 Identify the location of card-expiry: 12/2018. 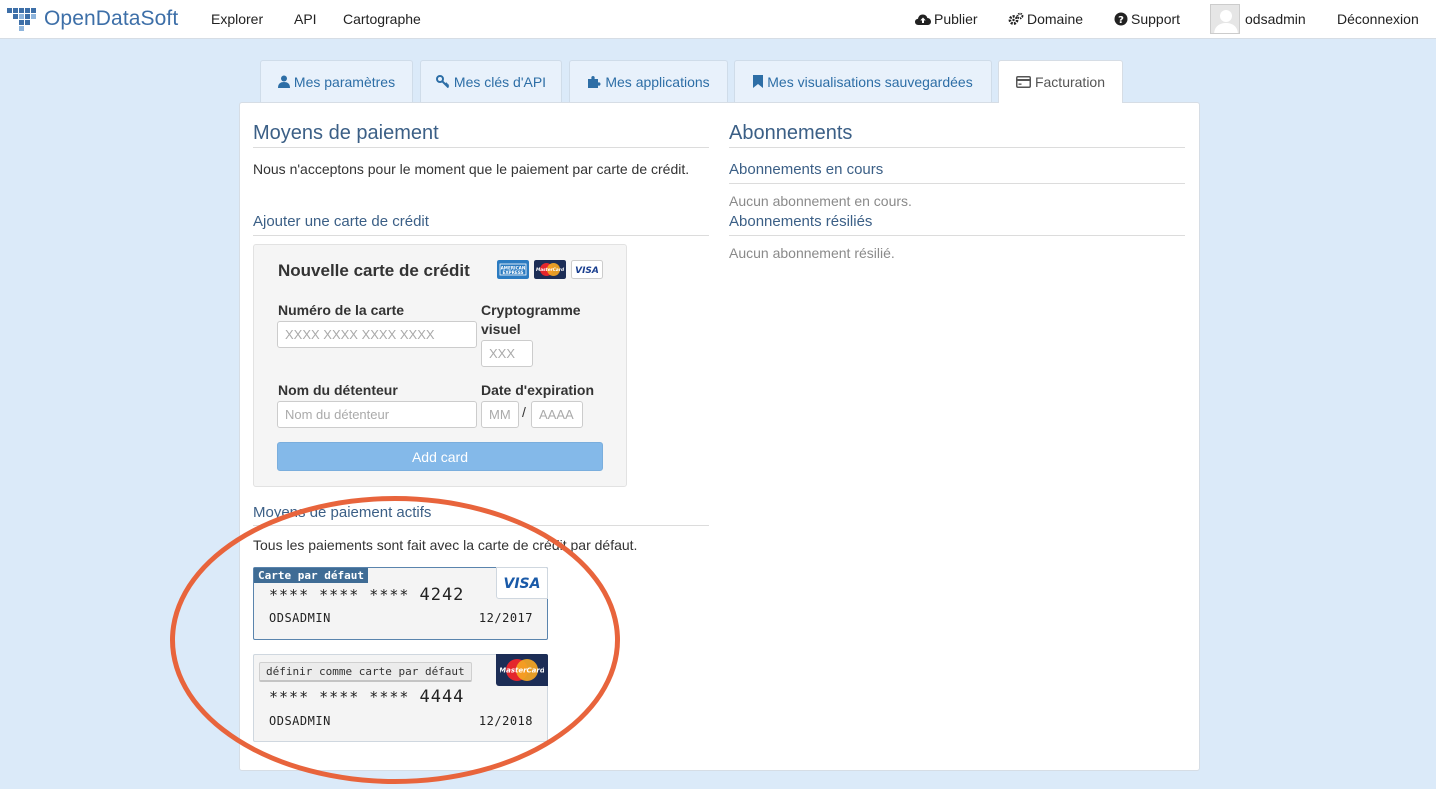
(505, 721).